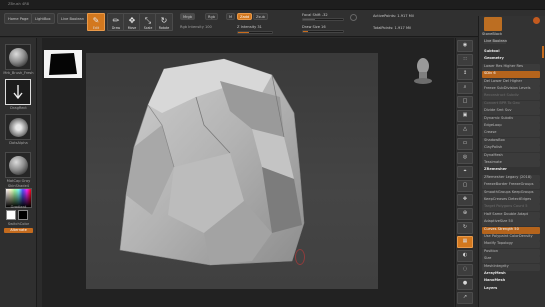 The width and height of the screenshot is (545, 307). What do you see at coordinates (465, 130) in the screenshot?
I see `tray-button-persp: △` at bounding box center [465, 130].